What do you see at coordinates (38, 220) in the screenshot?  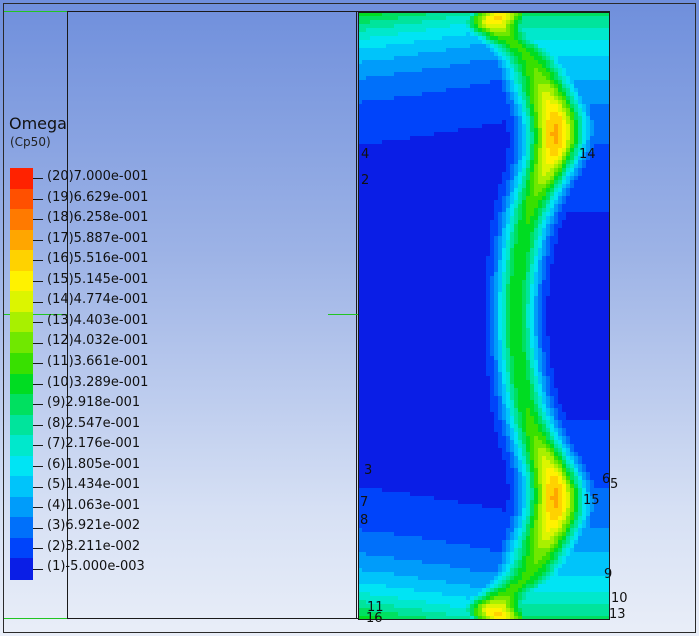 I see `legend-tick` at bounding box center [38, 220].